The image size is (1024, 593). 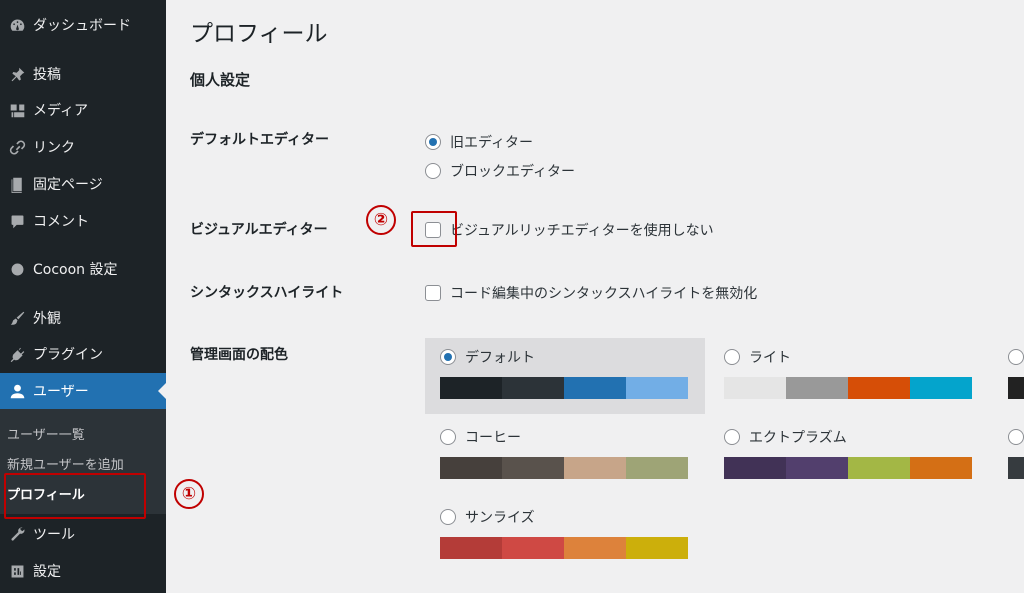 What do you see at coordinates (83, 534) in the screenshot?
I see `sidebar-item-tools: ツール` at bounding box center [83, 534].